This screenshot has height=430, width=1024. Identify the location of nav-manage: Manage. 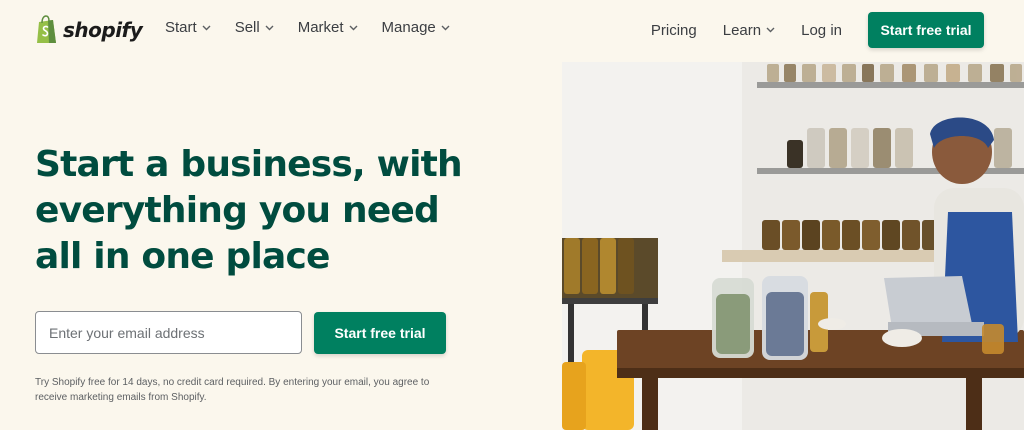
(416, 27).